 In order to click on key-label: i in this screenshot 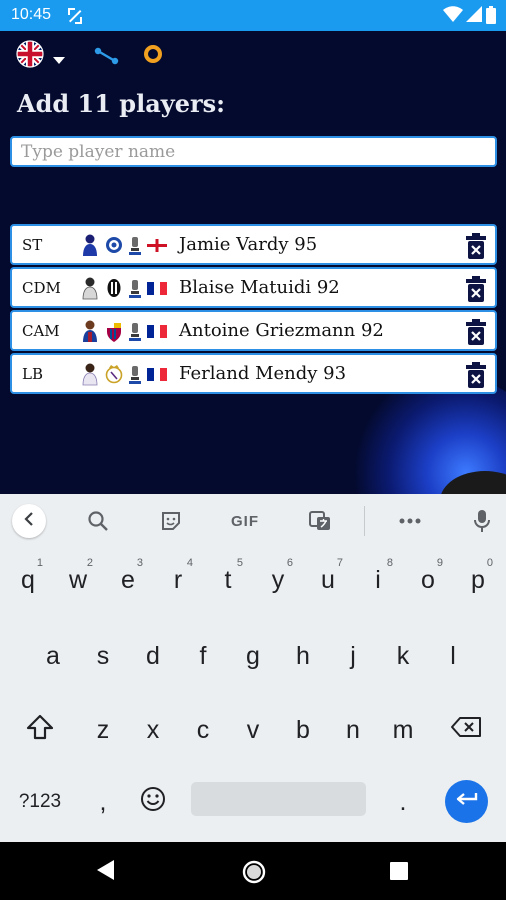, I will do `click(378, 579)`.